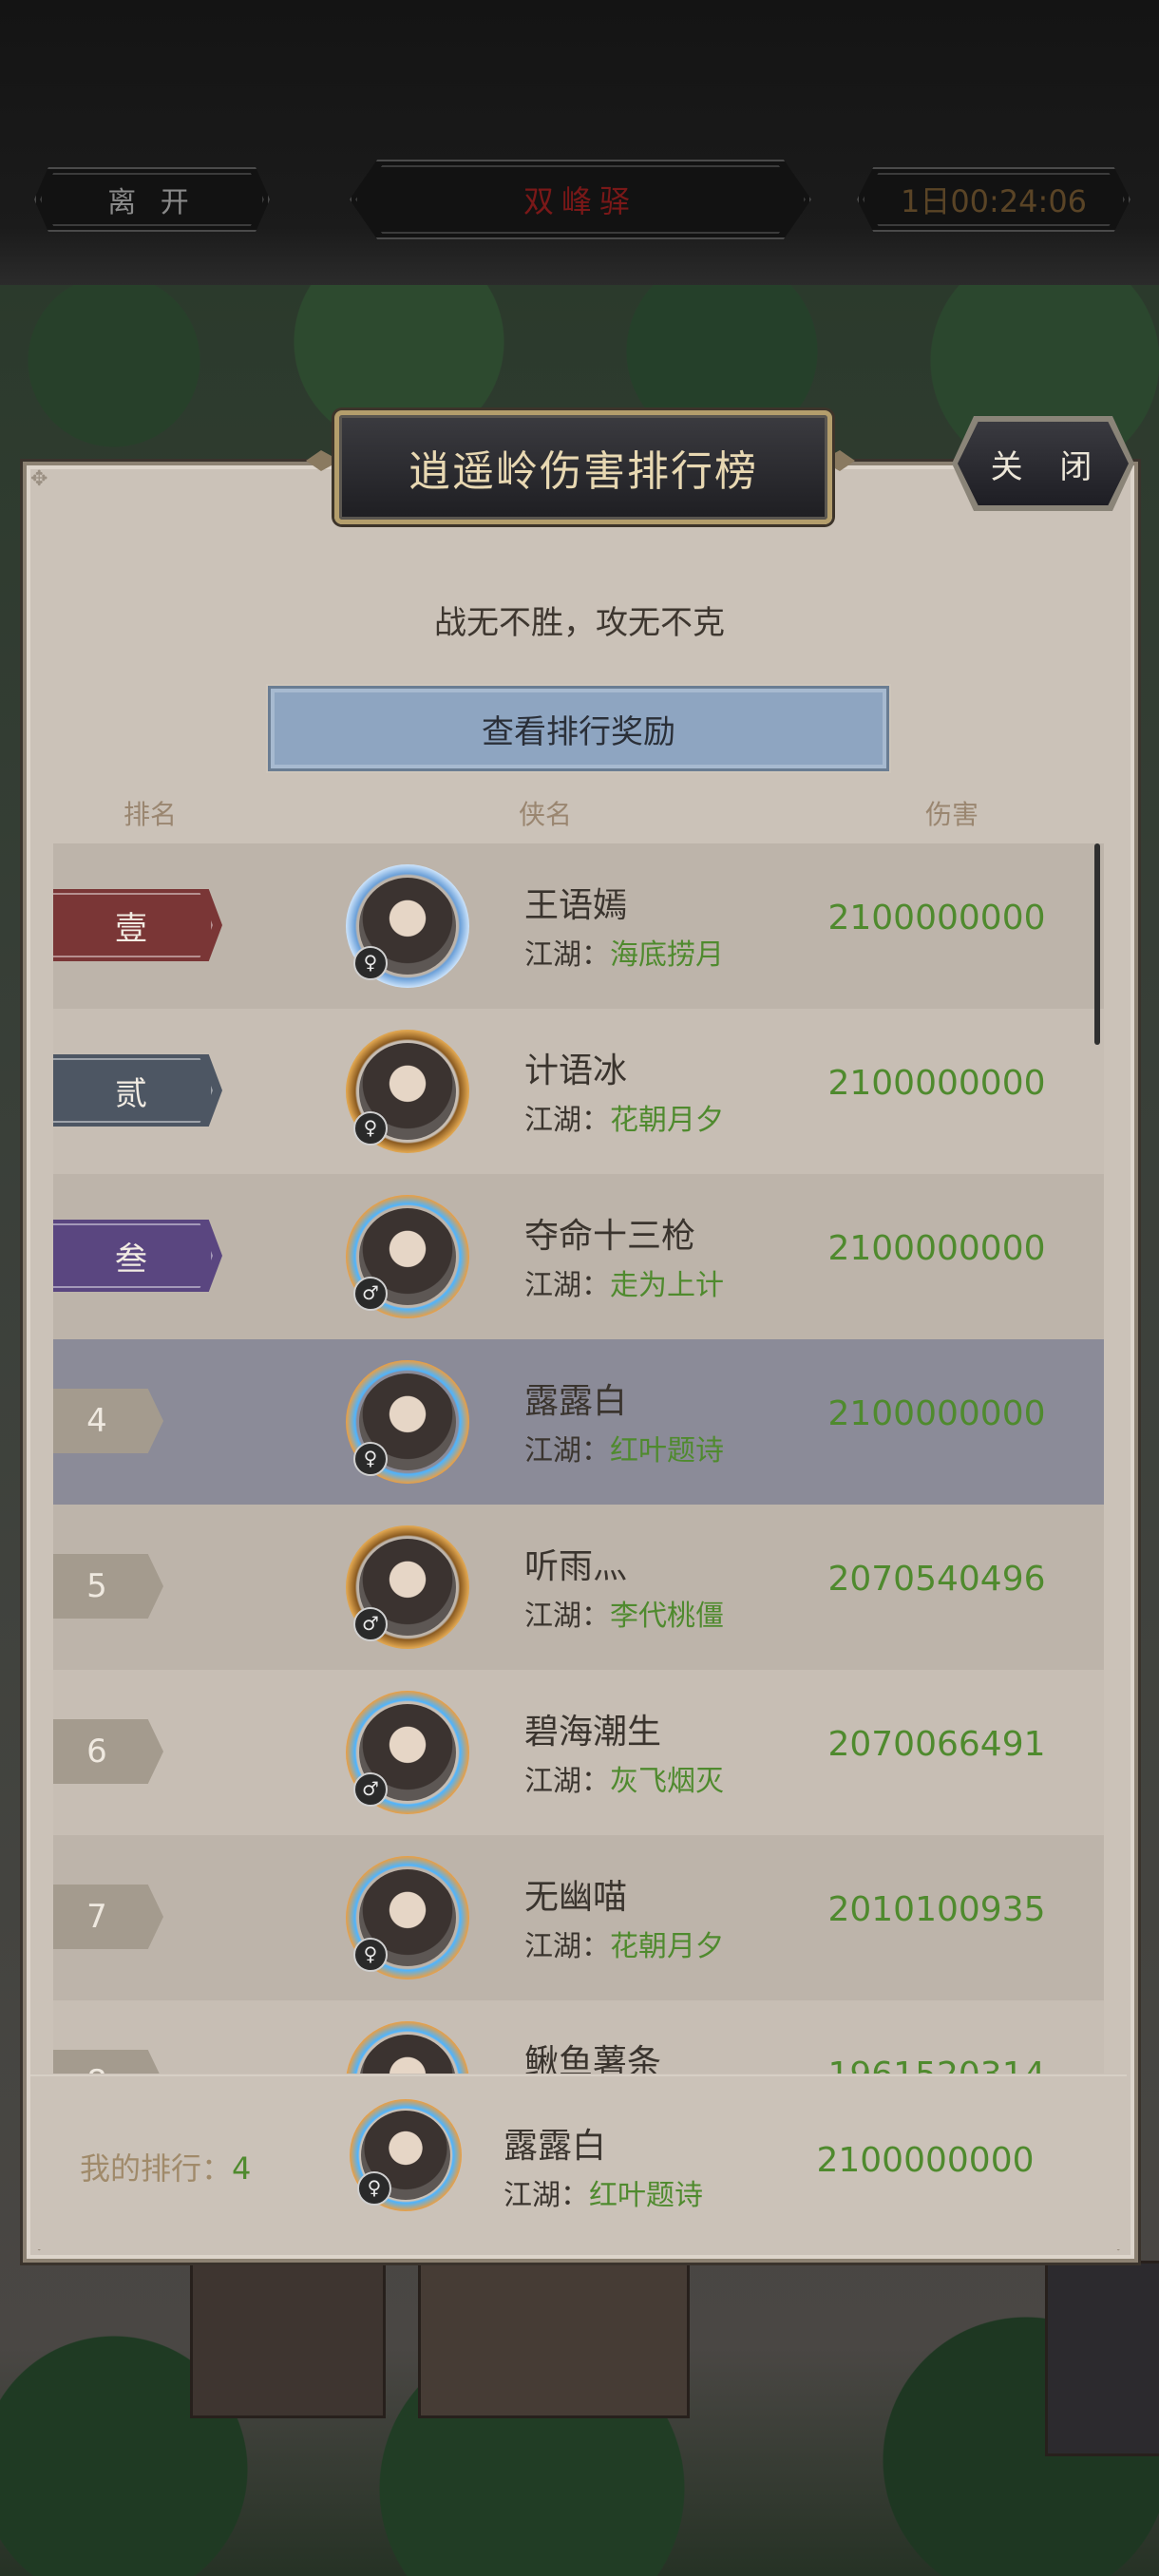  I want to click on jianghu-value: 李代桃僵, so click(667, 1616).